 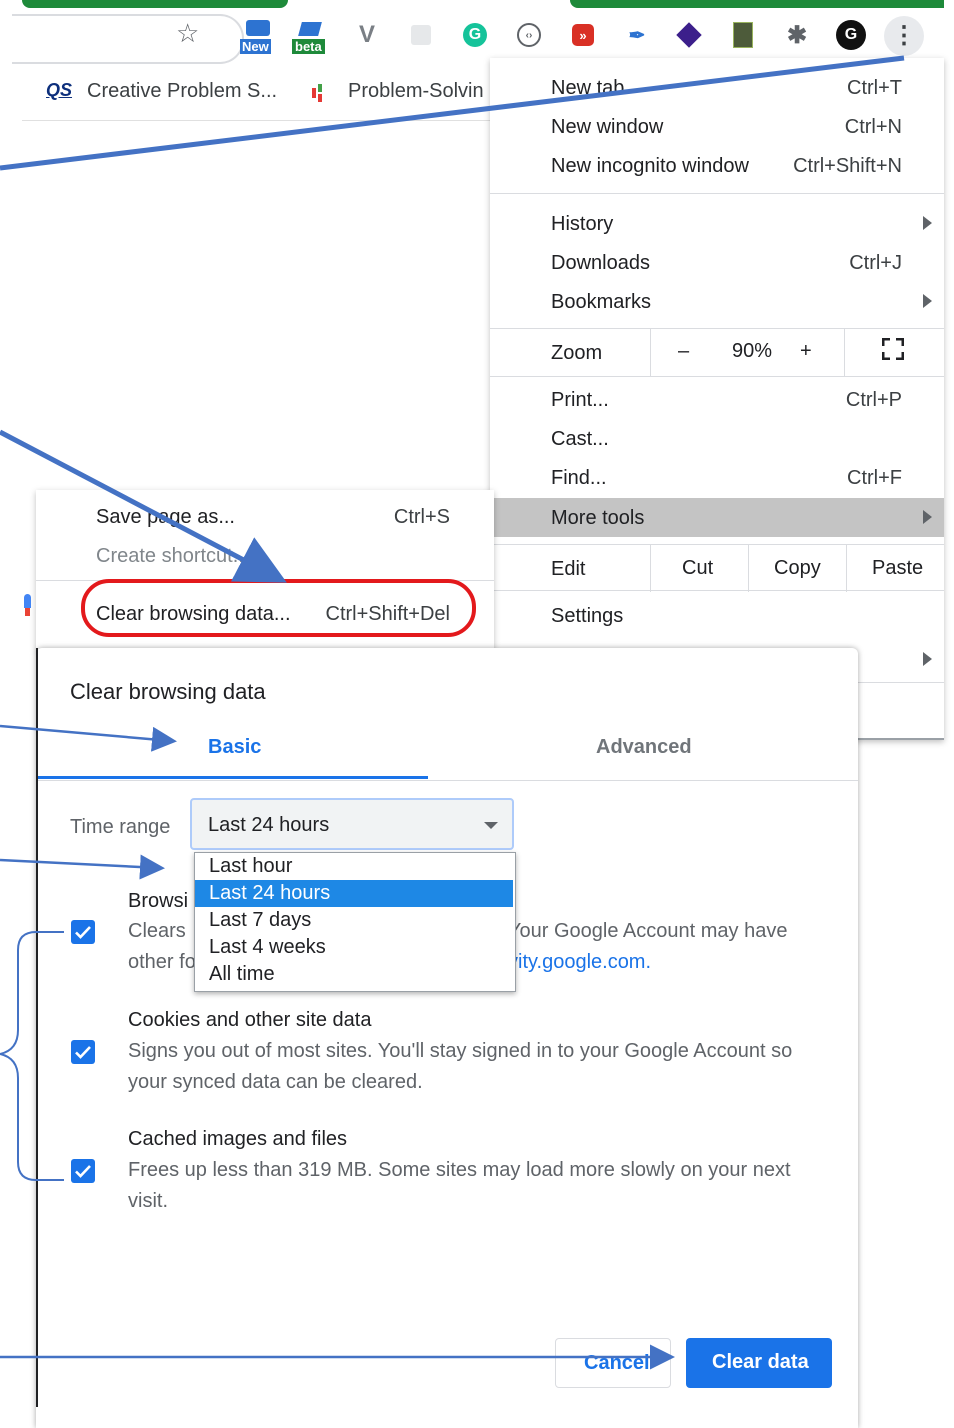 What do you see at coordinates (354, 947) in the screenshot?
I see `option-last-4-weeks: Last 4 weeks` at bounding box center [354, 947].